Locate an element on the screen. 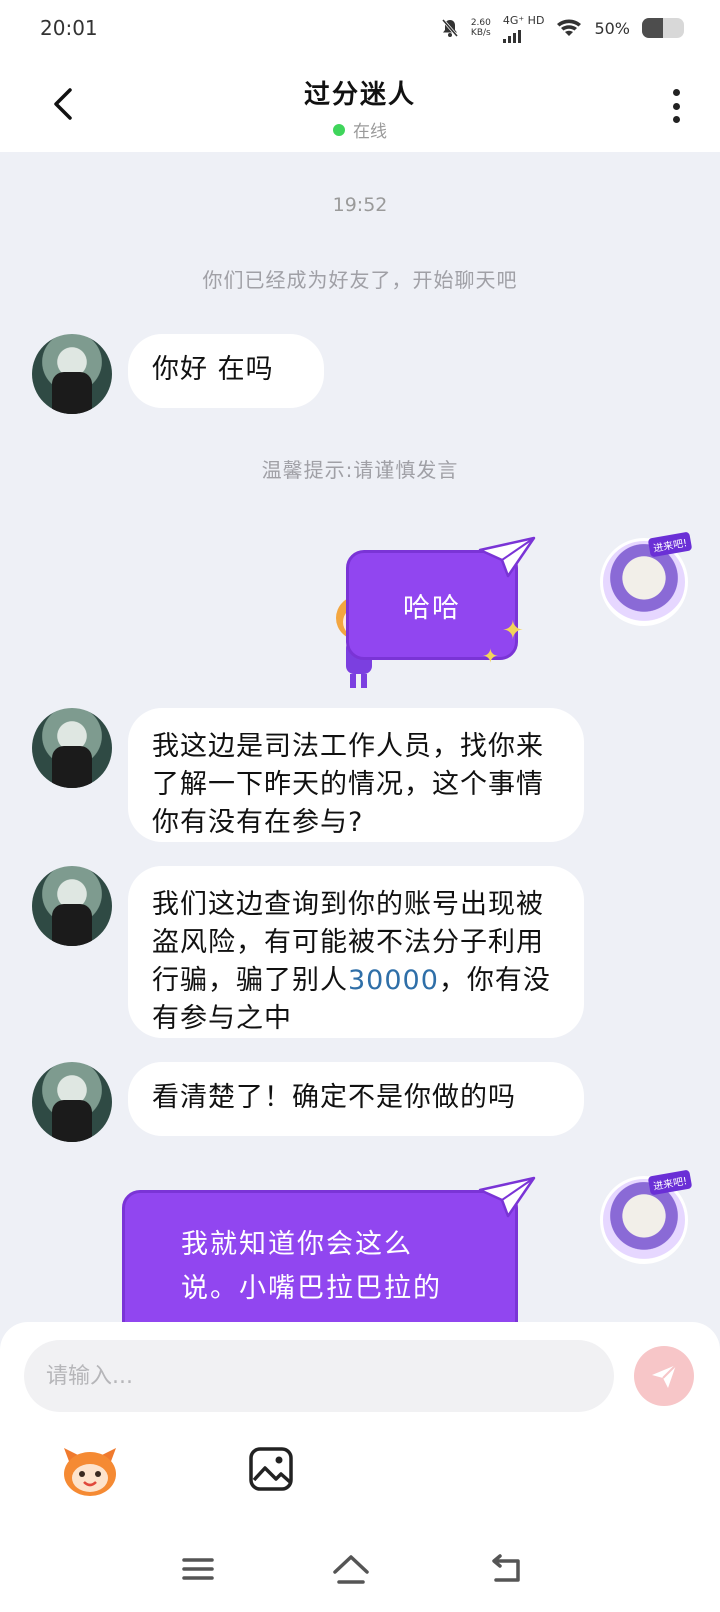 The height and width of the screenshot is (1612, 720). battery-fill is located at coordinates (652, 28).